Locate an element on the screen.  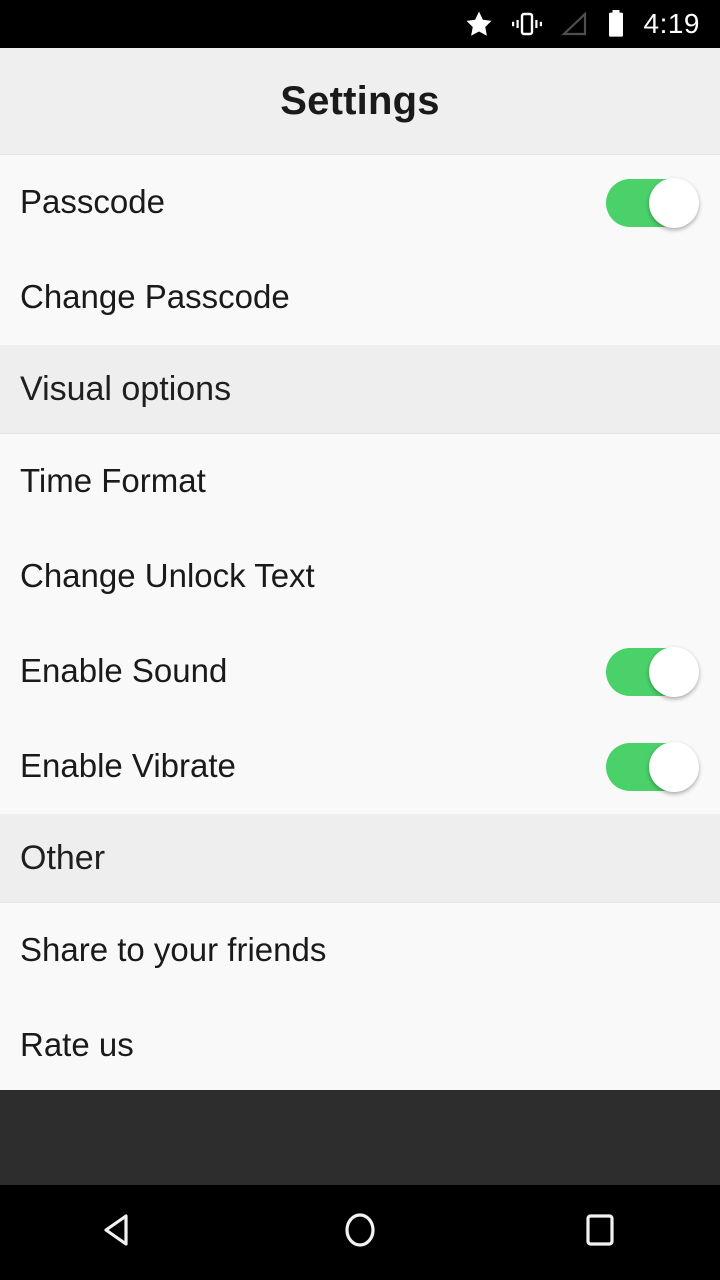
signal-no-service-icon is located at coordinates (575, 24).